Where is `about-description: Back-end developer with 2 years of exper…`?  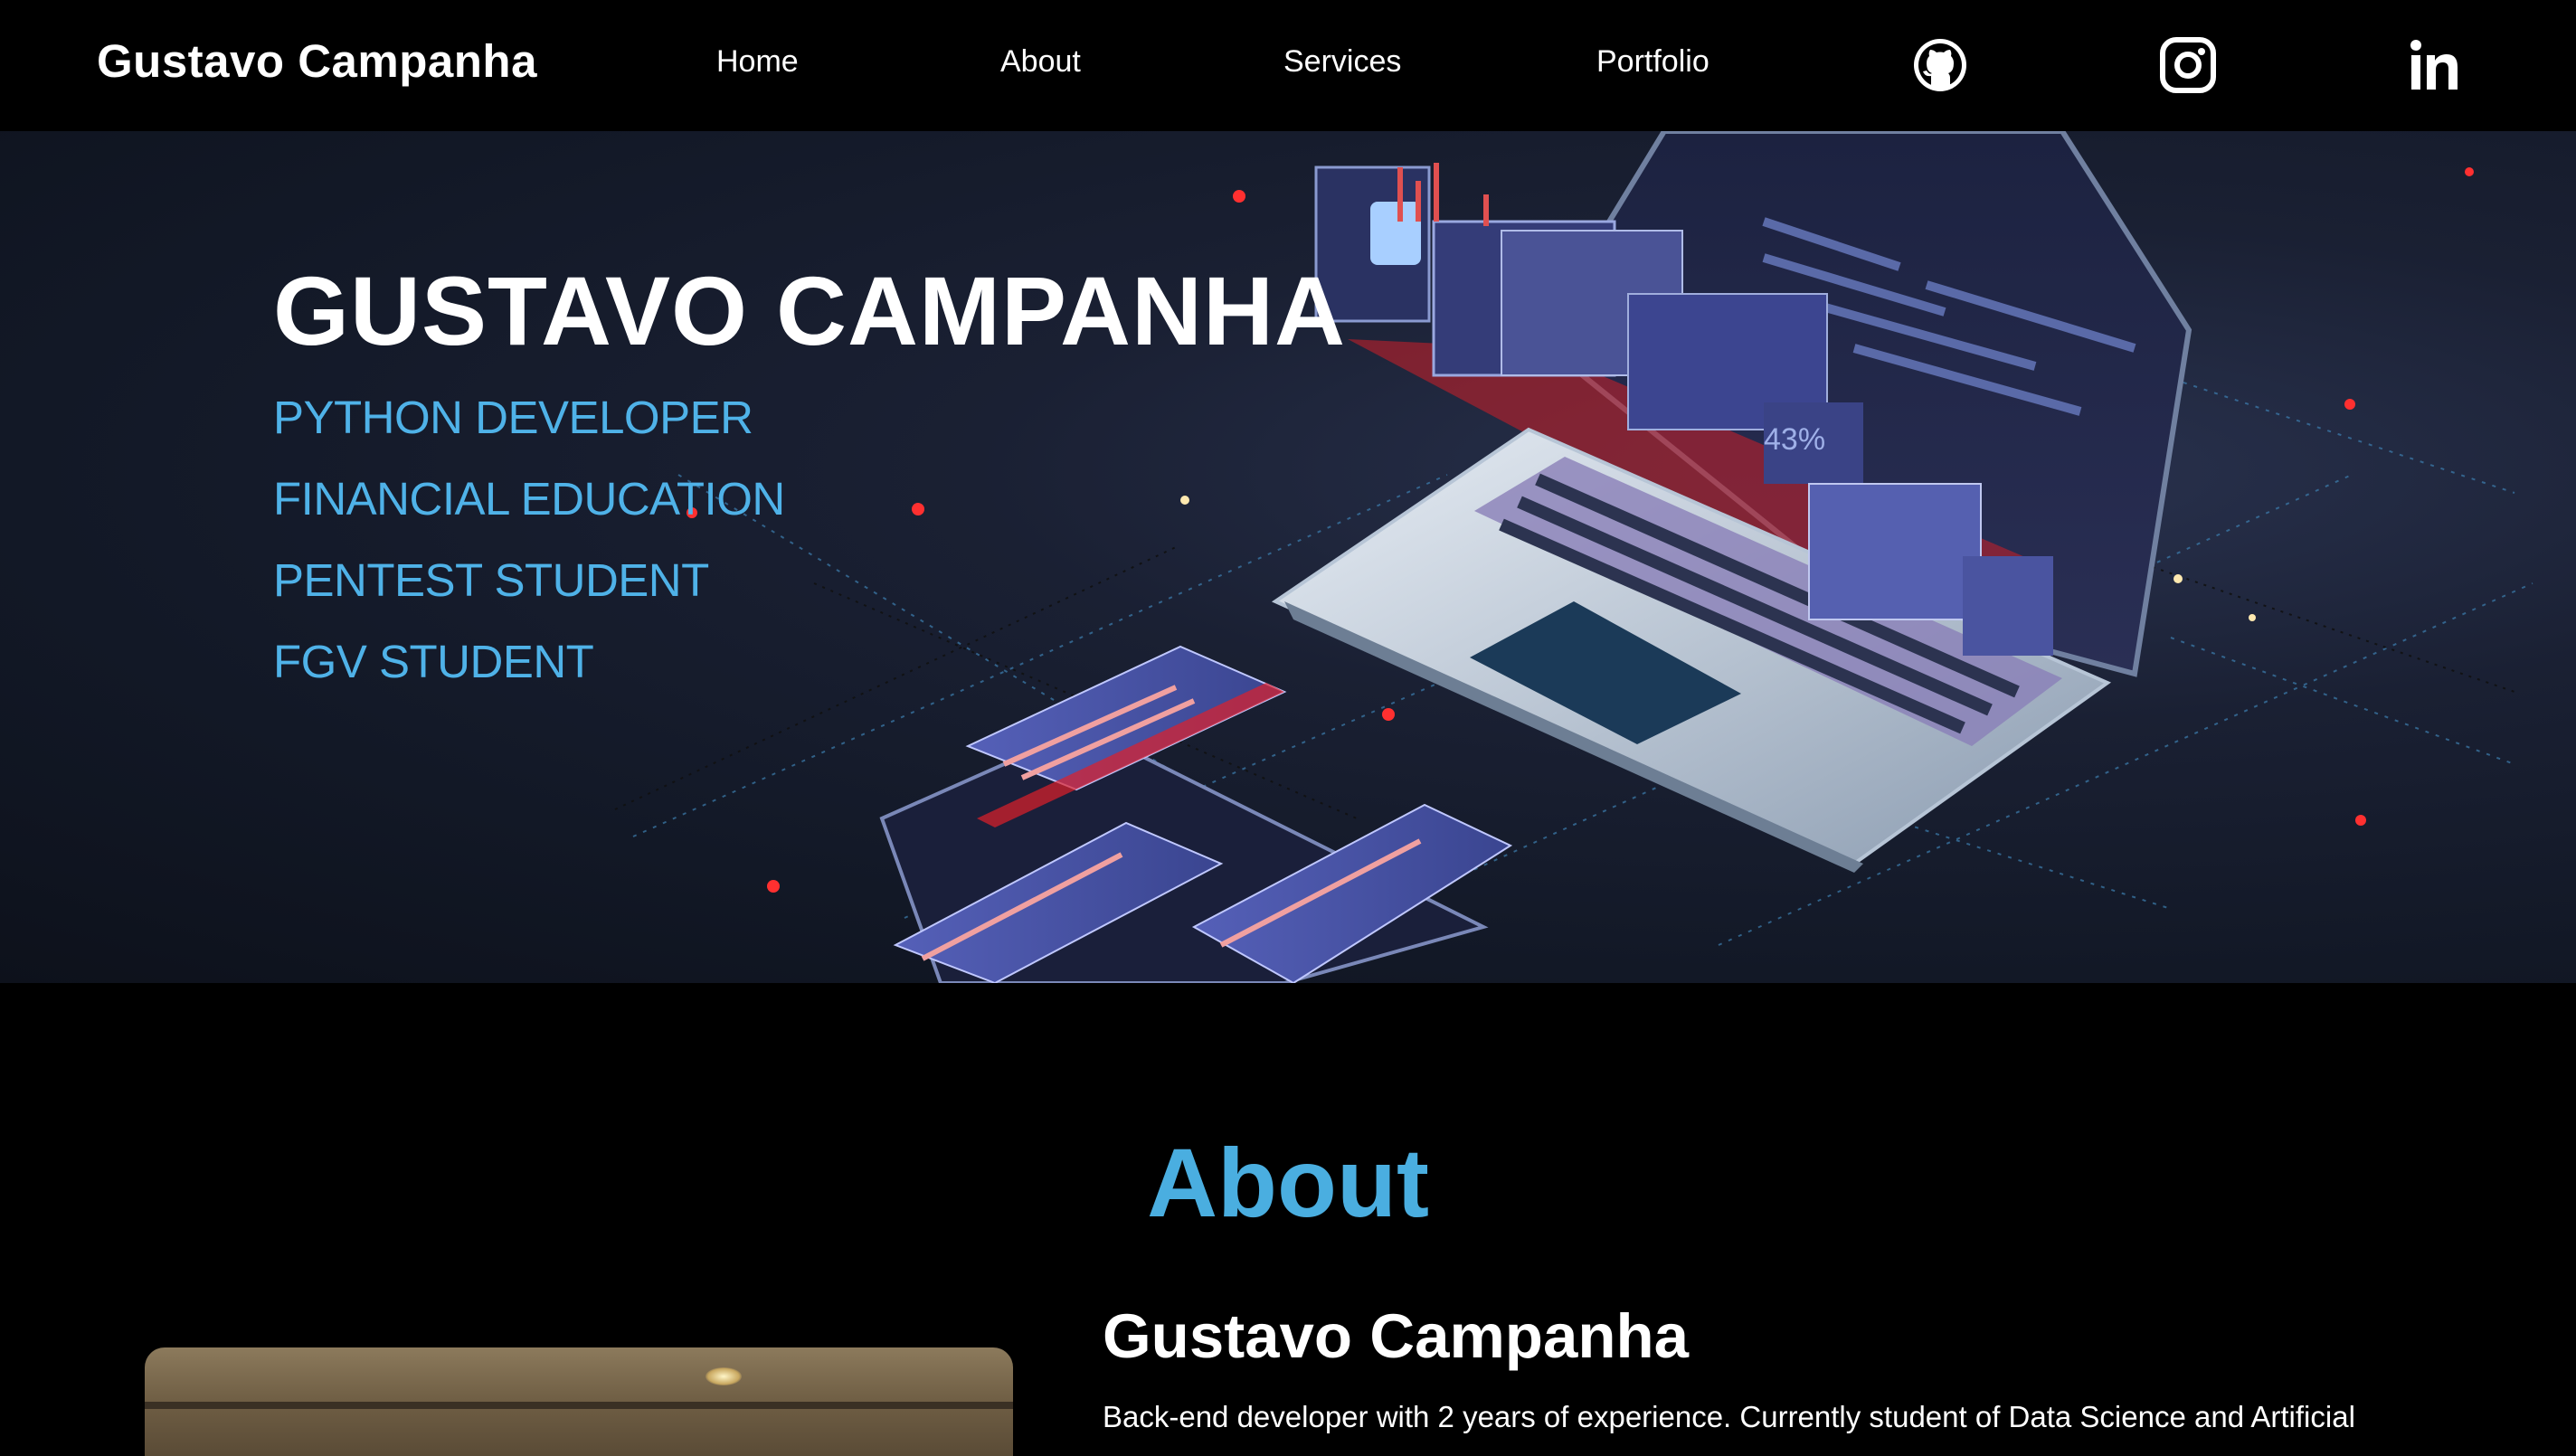 about-description: Back-end developer with 2 years of exper… is located at coordinates (1729, 1416).